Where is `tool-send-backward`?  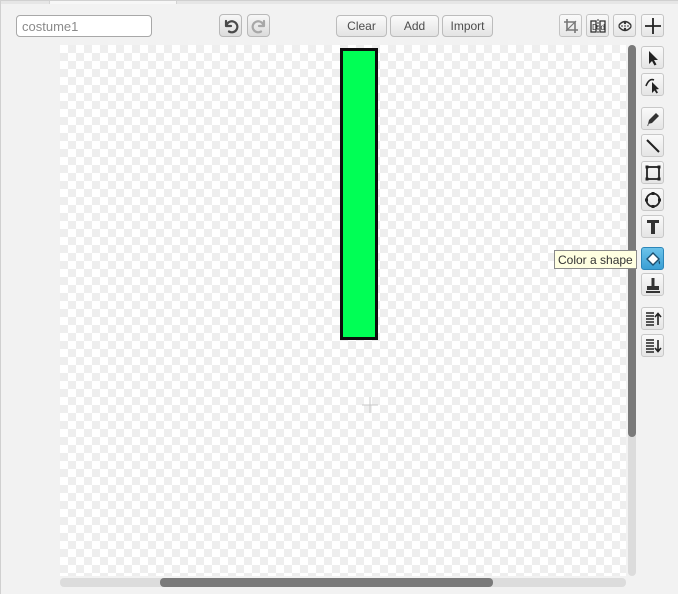
tool-send-backward is located at coordinates (652, 345).